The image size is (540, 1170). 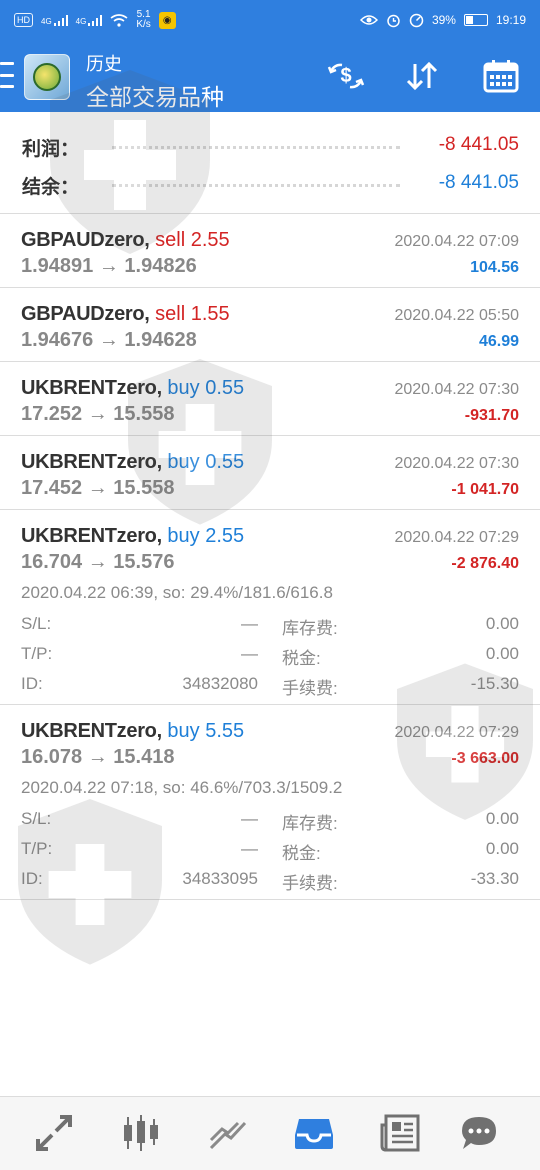 What do you see at coordinates (228, 1133) in the screenshot?
I see `trade-line-icon` at bounding box center [228, 1133].